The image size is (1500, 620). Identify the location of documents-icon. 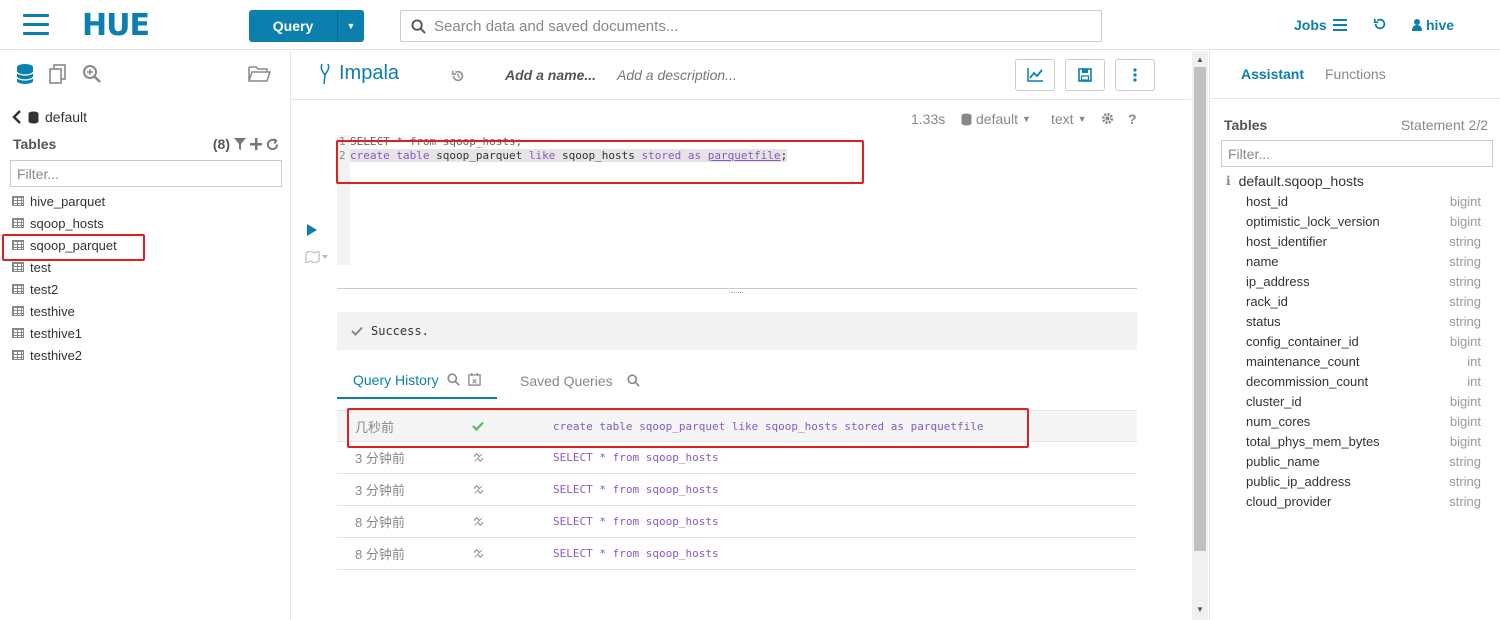
(58, 74).